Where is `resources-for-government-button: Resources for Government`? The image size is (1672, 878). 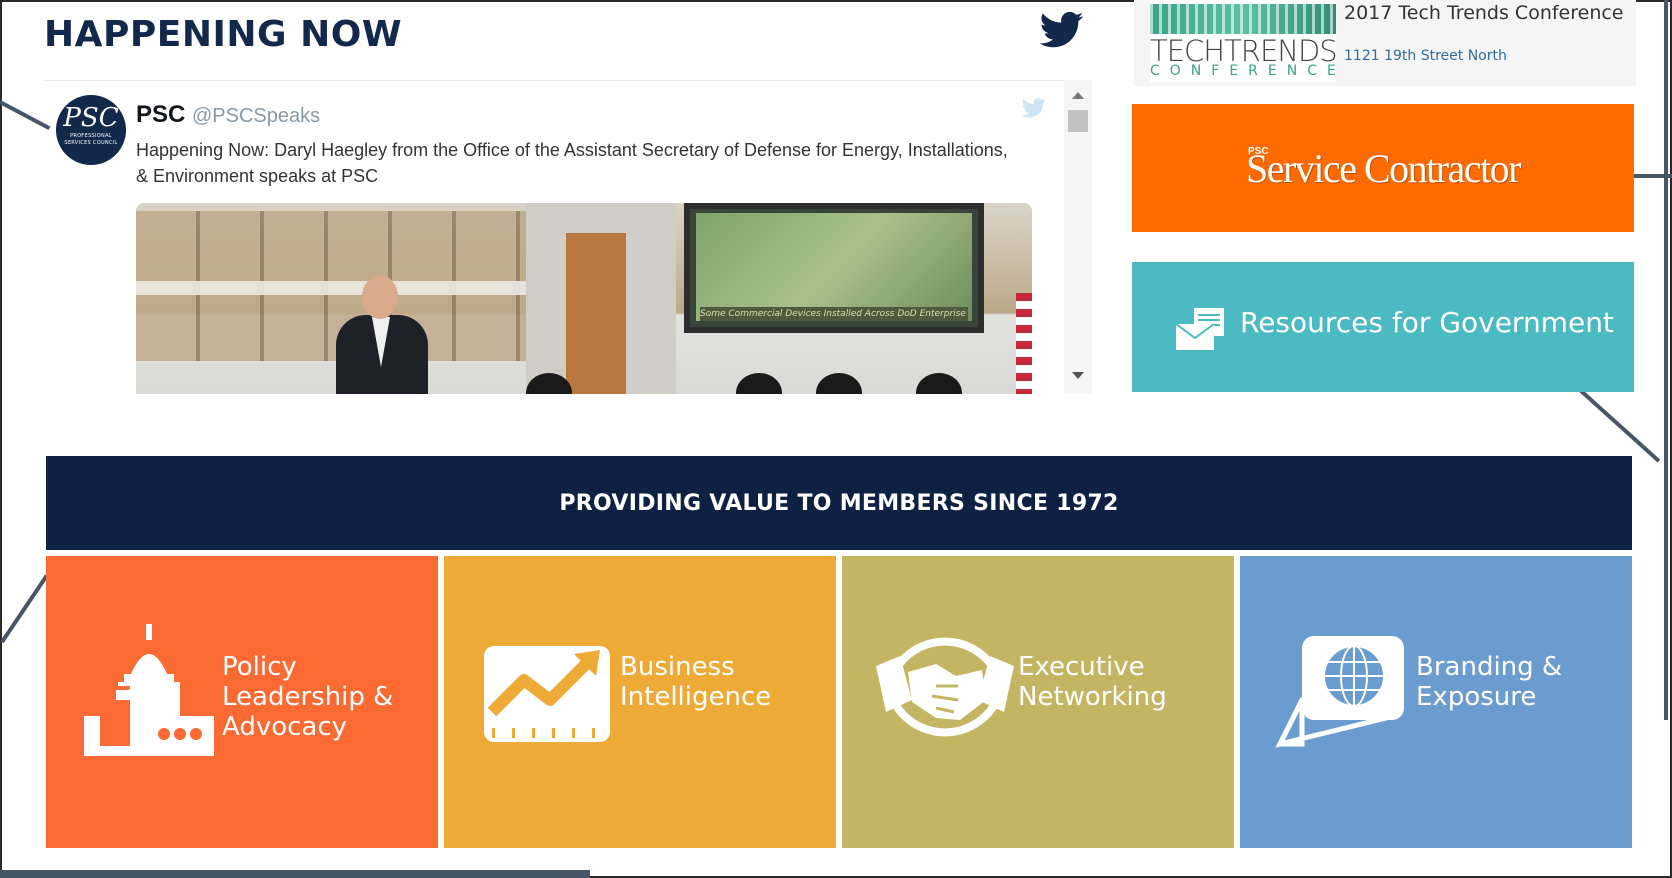
resources-for-government-button: Resources for Government is located at coordinates (1383, 327).